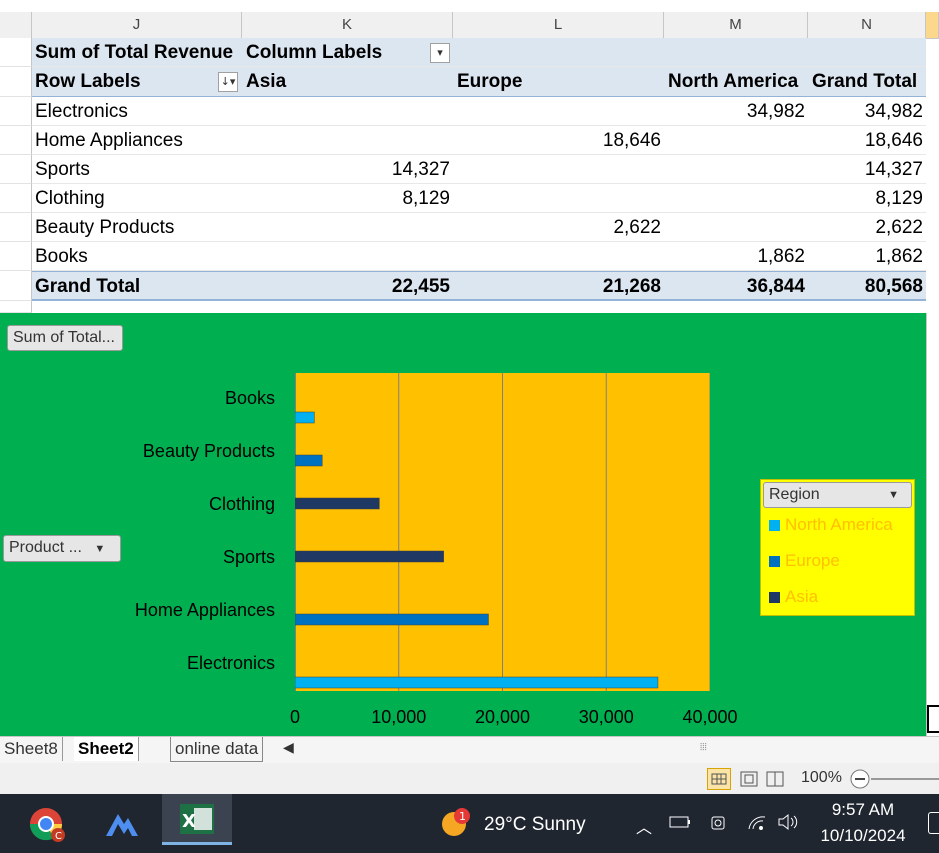  Describe the element at coordinates (821, 778) in the screenshot. I see `zoom-level: 100%` at that location.